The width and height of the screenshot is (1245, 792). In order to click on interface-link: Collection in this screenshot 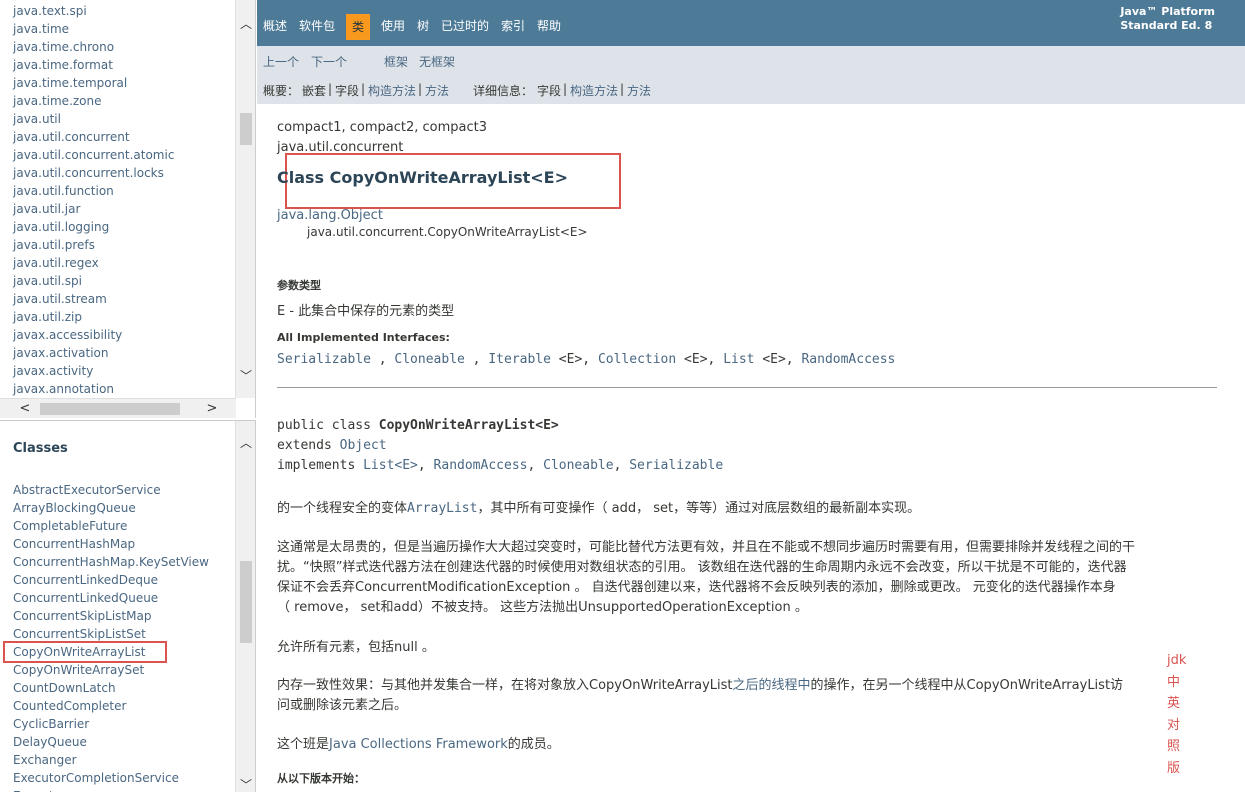, I will do `click(637, 359)`.